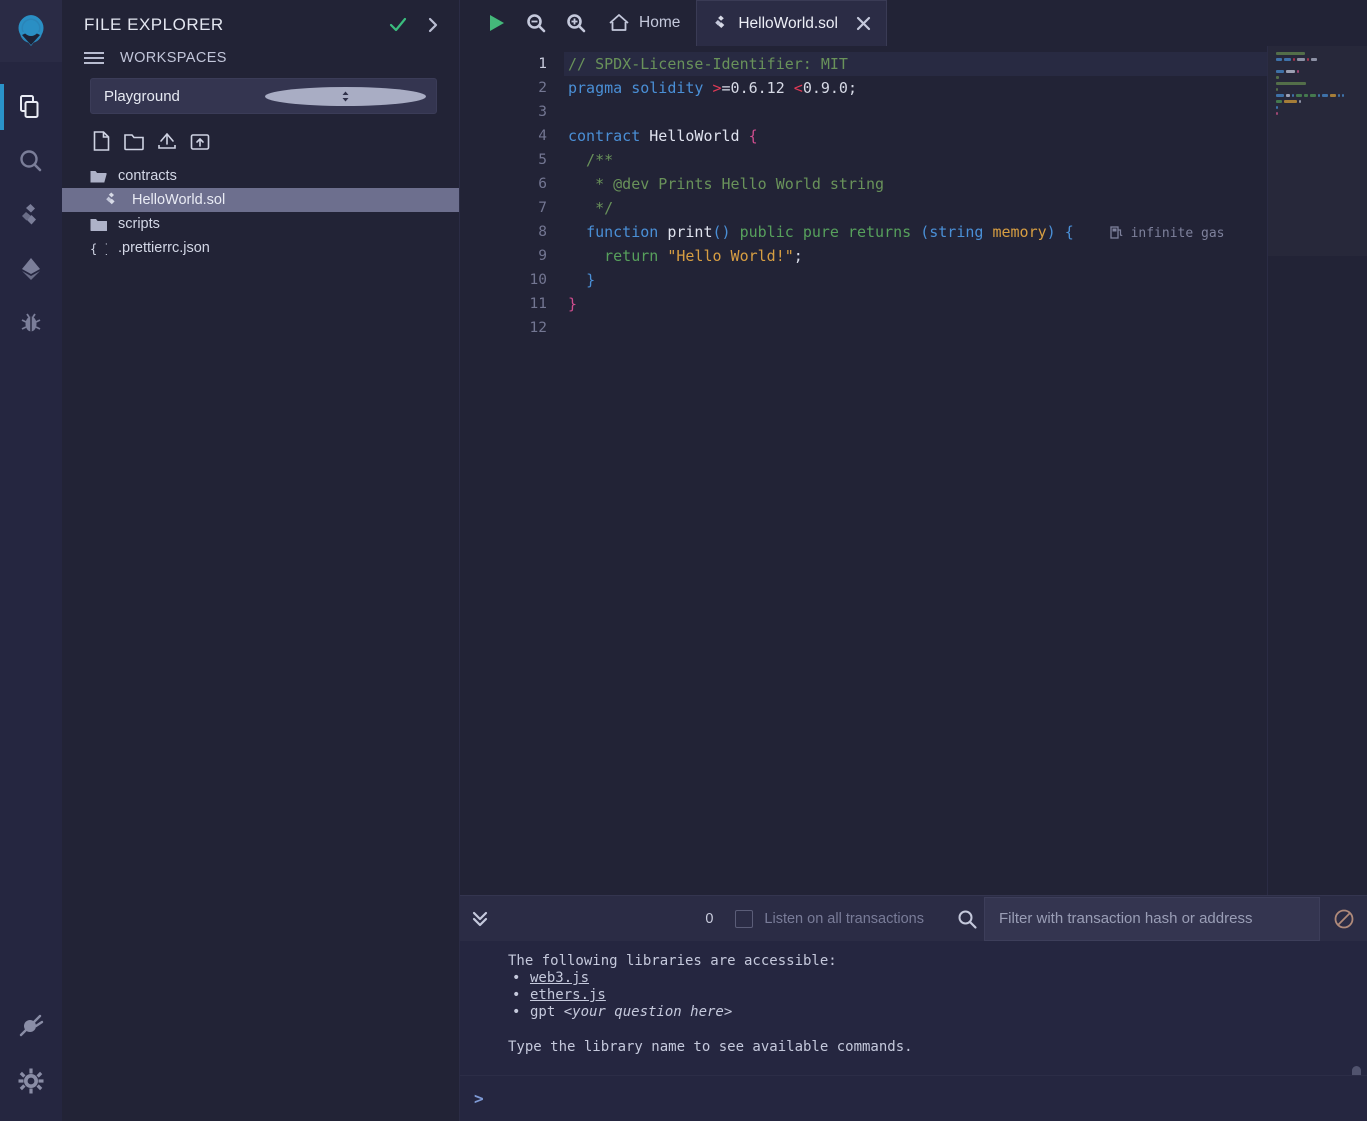 This screenshot has height=1121, width=1367. Describe the element at coordinates (480, 919) in the screenshot. I see `double-chevron-down-icon` at that location.